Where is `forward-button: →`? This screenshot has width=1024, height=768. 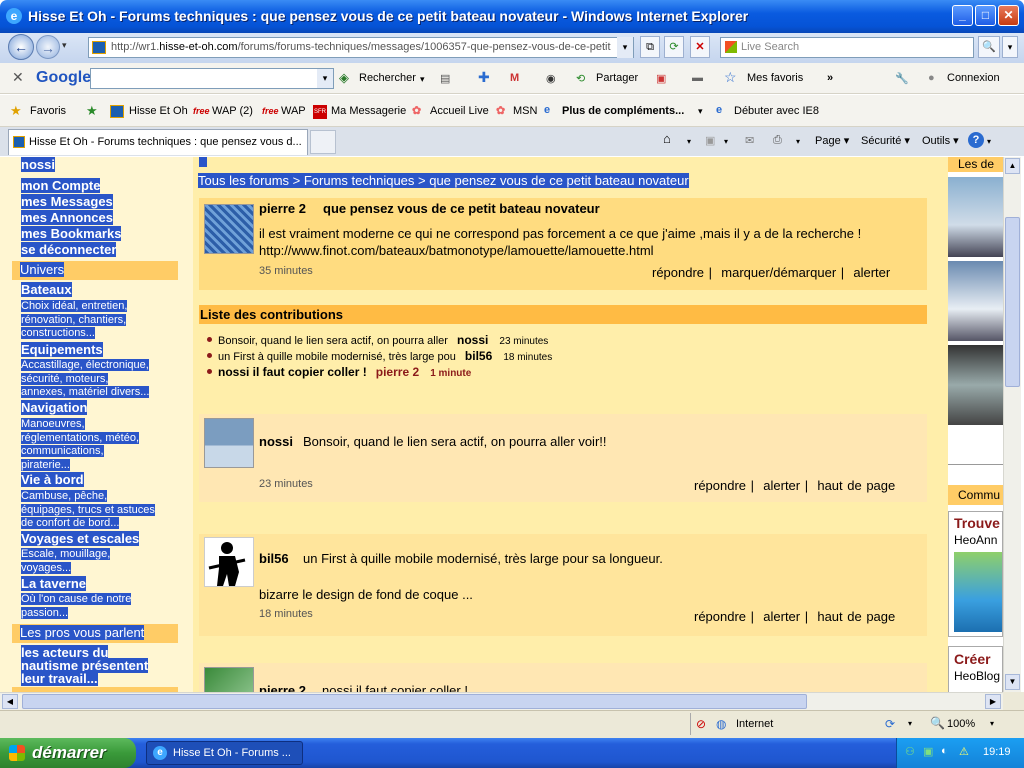
forward-button: → is located at coordinates (48, 47).